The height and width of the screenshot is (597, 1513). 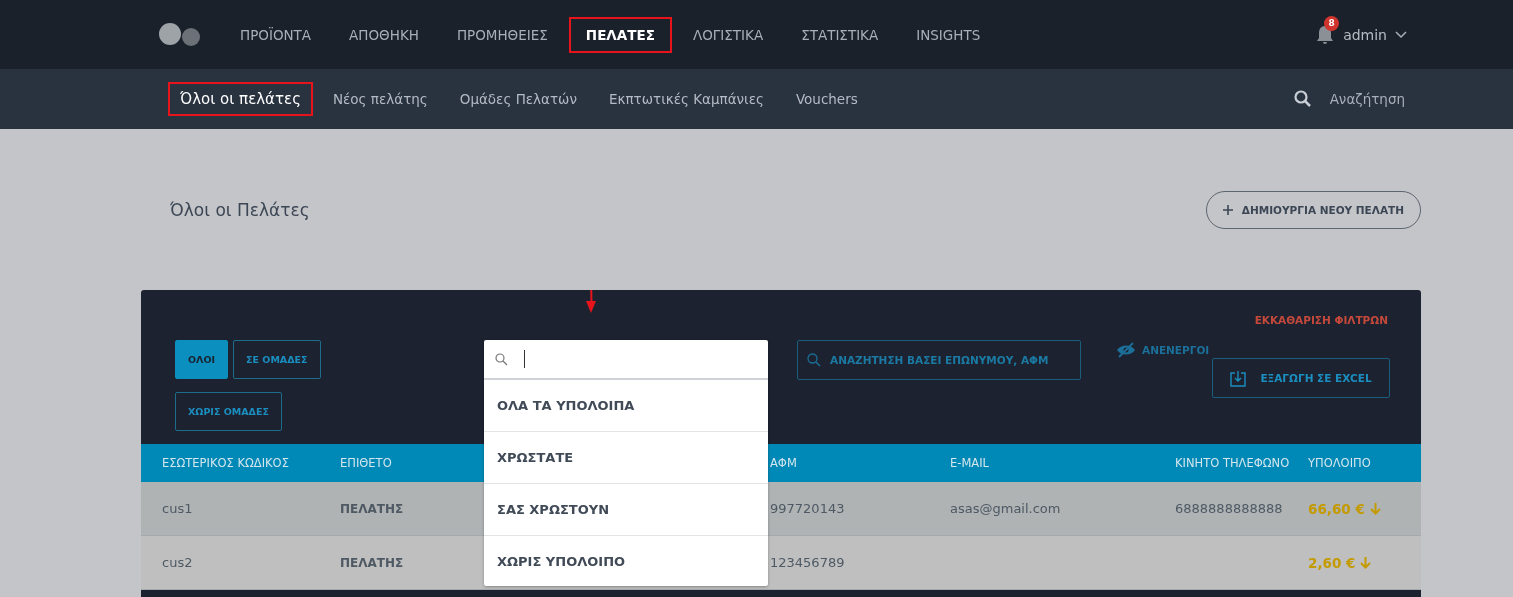 What do you see at coordinates (840, 34) in the screenshot?
I see `nav-tab: ΣΤΑΤΙΣΤΙΚΑ` at bounding box center [840, 34].